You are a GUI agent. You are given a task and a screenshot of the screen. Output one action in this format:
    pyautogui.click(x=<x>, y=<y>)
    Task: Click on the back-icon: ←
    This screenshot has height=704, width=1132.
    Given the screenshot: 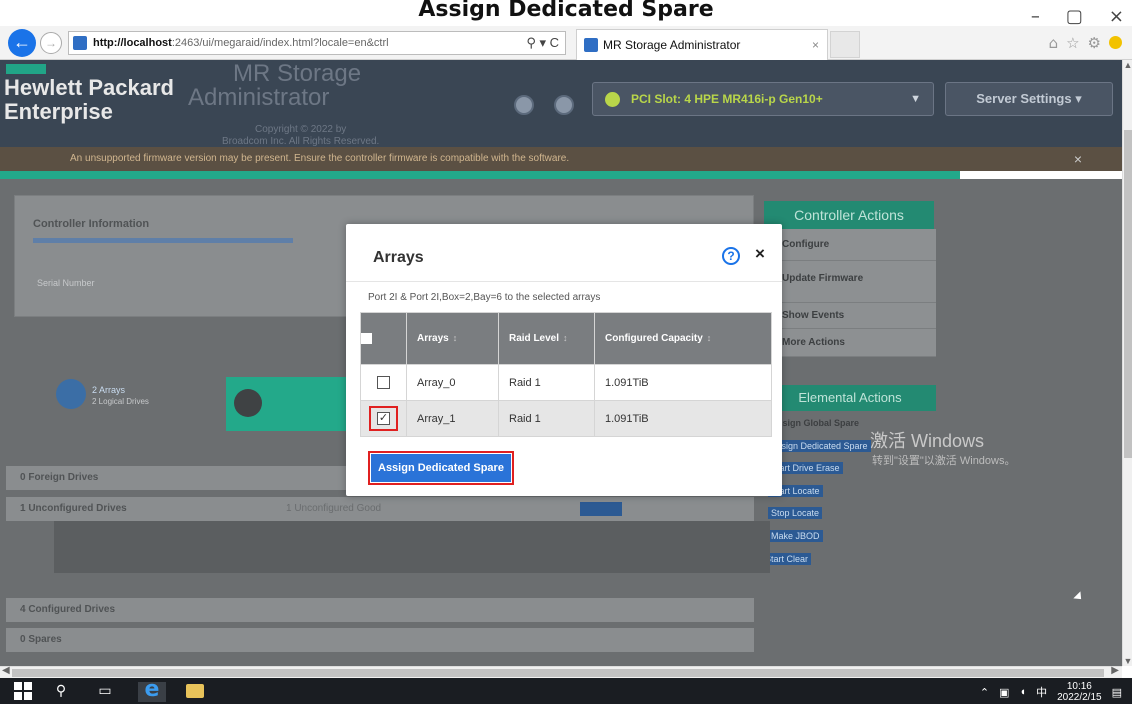 What is the action you would take?
    pyautogui.click(x=22, y=43)
    